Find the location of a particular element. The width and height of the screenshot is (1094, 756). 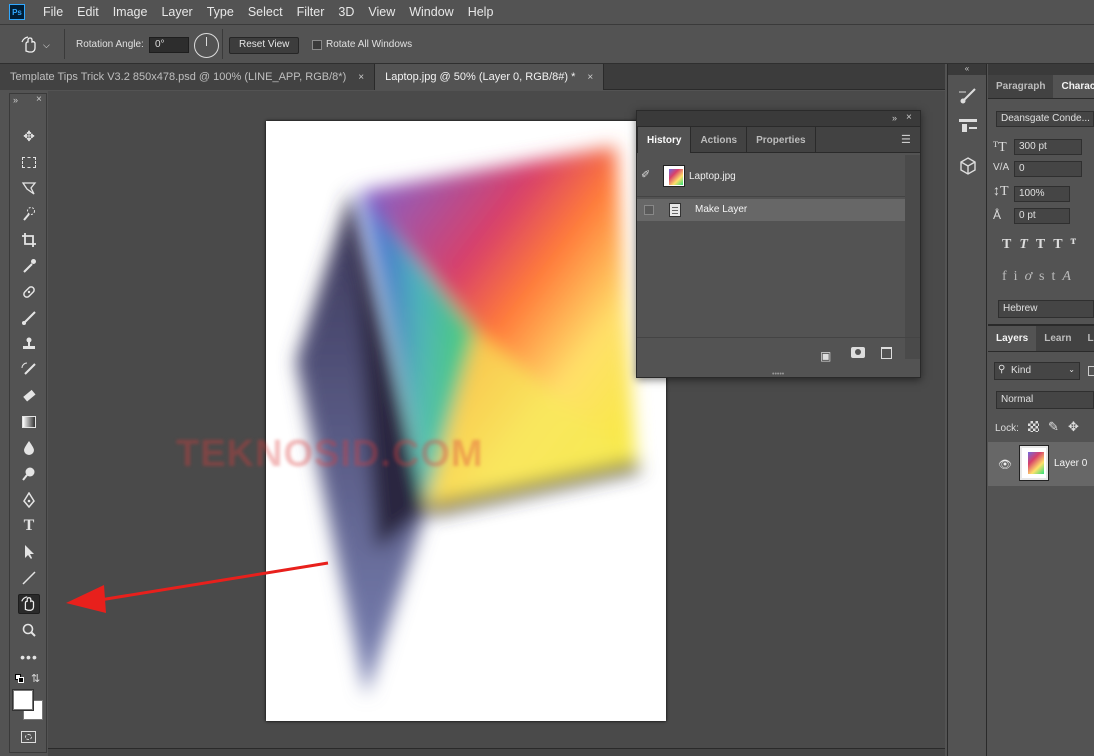

history-state-row: Make Layer is located at coordinates (771, 210).